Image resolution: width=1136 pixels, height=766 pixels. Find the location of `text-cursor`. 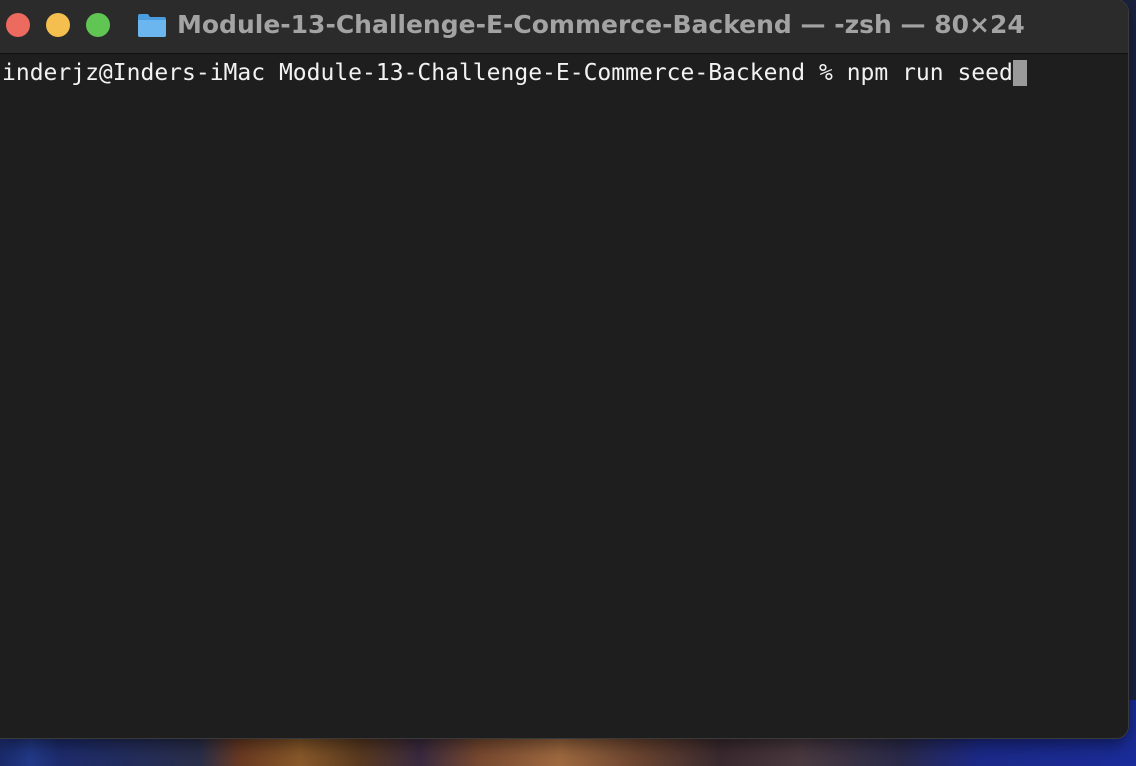

text-cursor is located at coordinates (1019, 73).